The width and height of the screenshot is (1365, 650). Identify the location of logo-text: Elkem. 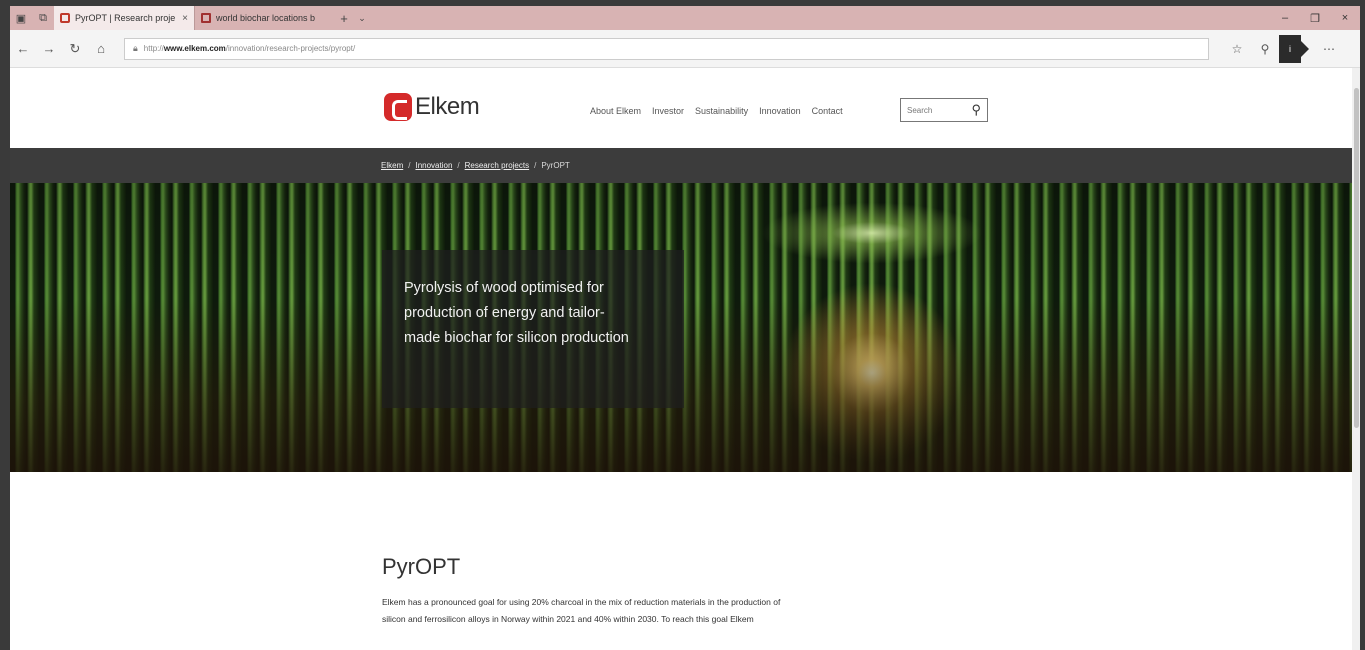
(447, 106).